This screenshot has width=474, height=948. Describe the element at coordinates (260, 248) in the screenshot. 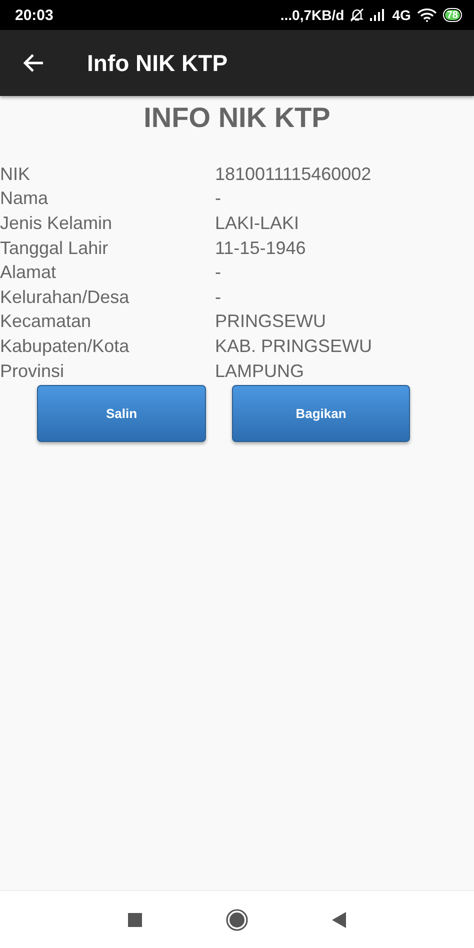

I see `field-value: 11-15-1946` at that location.